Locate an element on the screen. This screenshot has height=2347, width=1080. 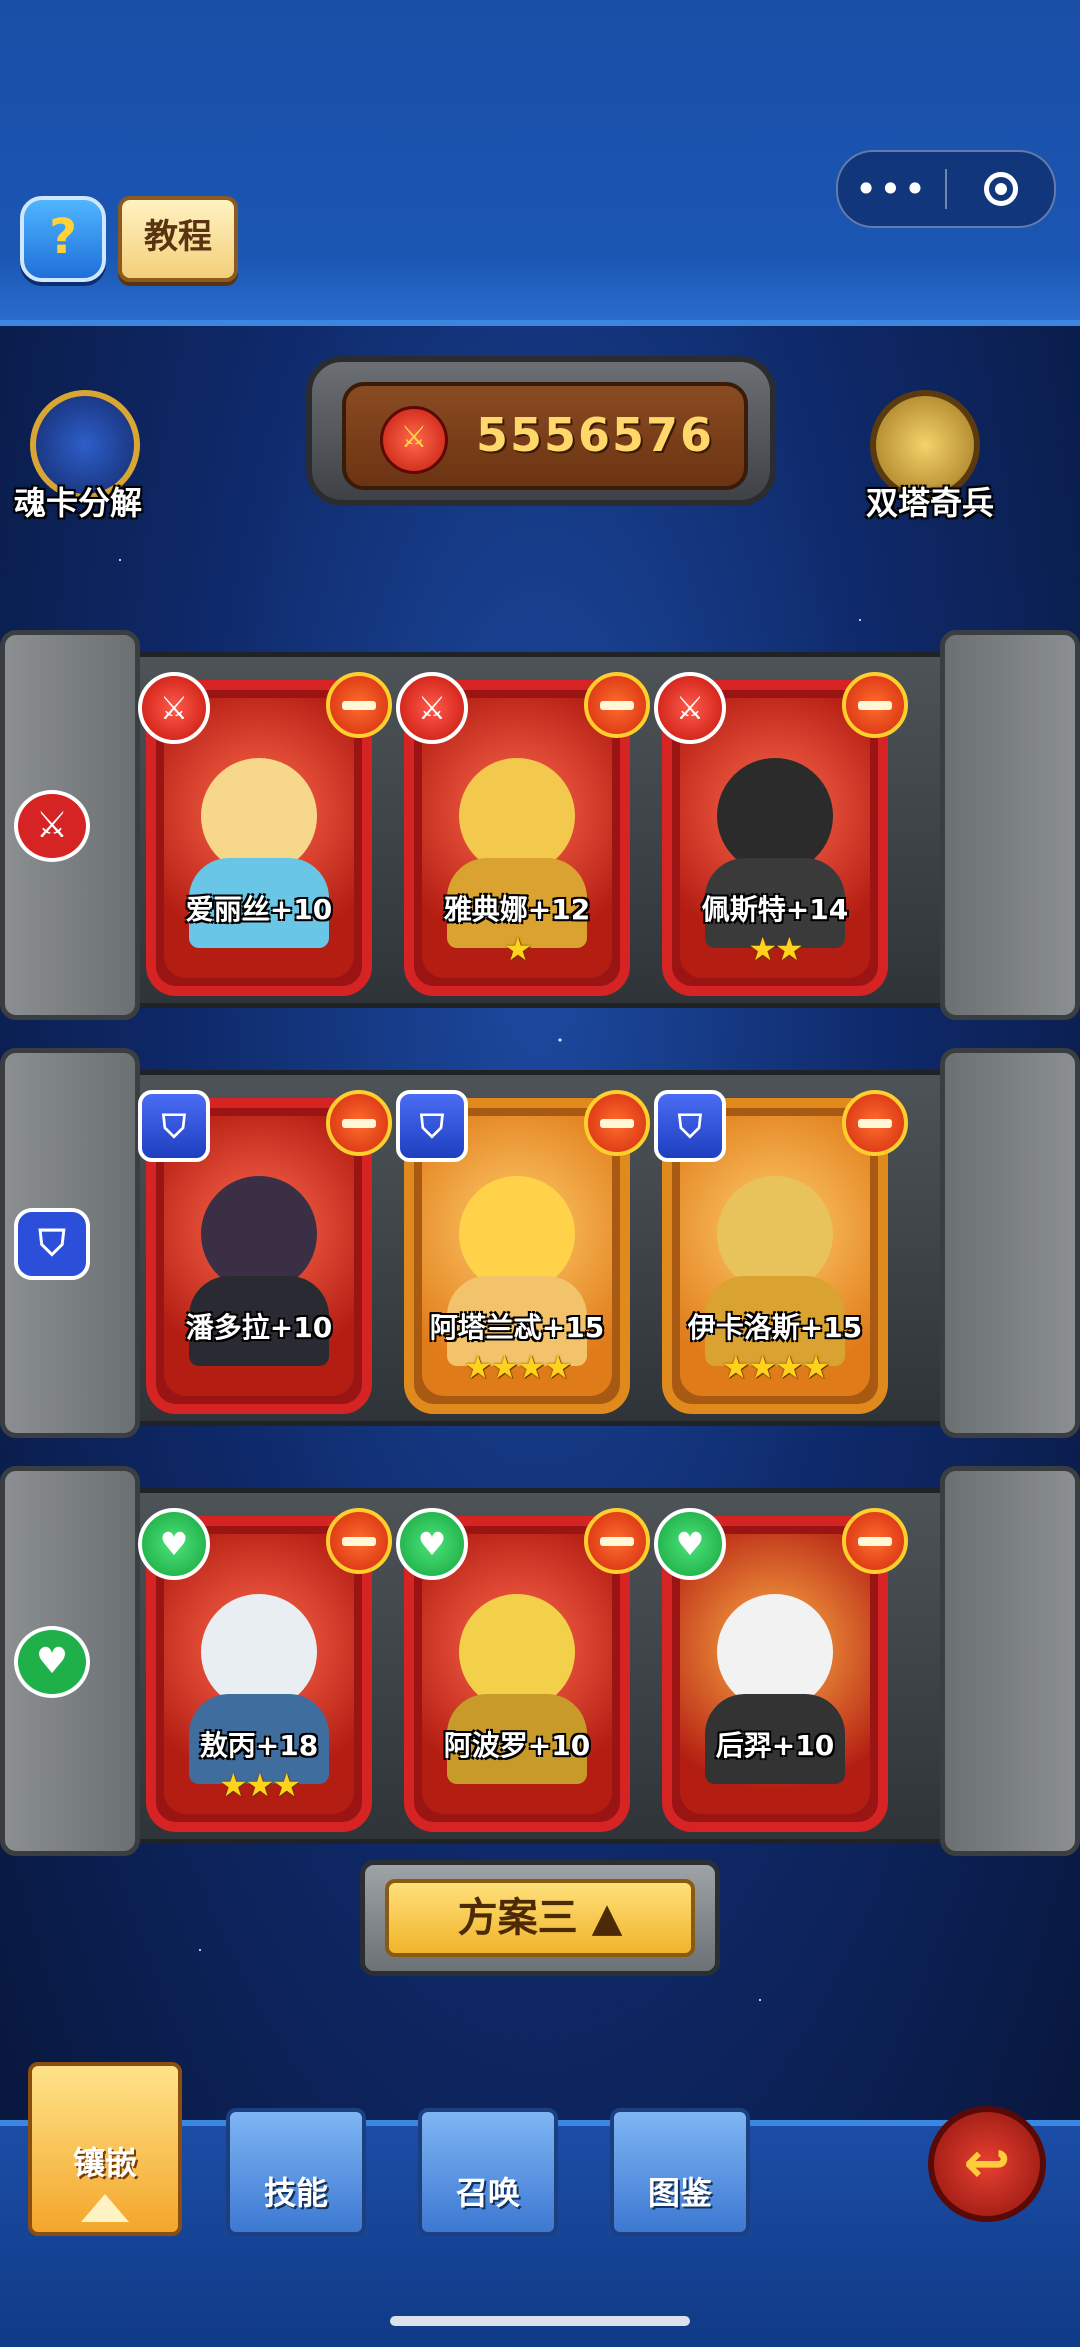
hero-stars: ★ is located at coordinates (518, 949).